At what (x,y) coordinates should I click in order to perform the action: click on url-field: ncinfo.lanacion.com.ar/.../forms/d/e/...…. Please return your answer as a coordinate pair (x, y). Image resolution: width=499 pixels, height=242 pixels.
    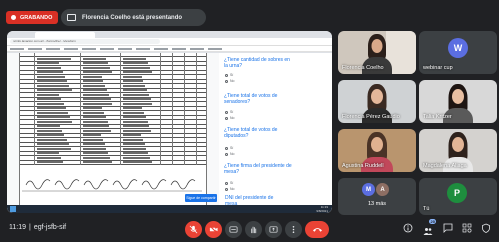
    Looking at the image, I should click on (85, 41).